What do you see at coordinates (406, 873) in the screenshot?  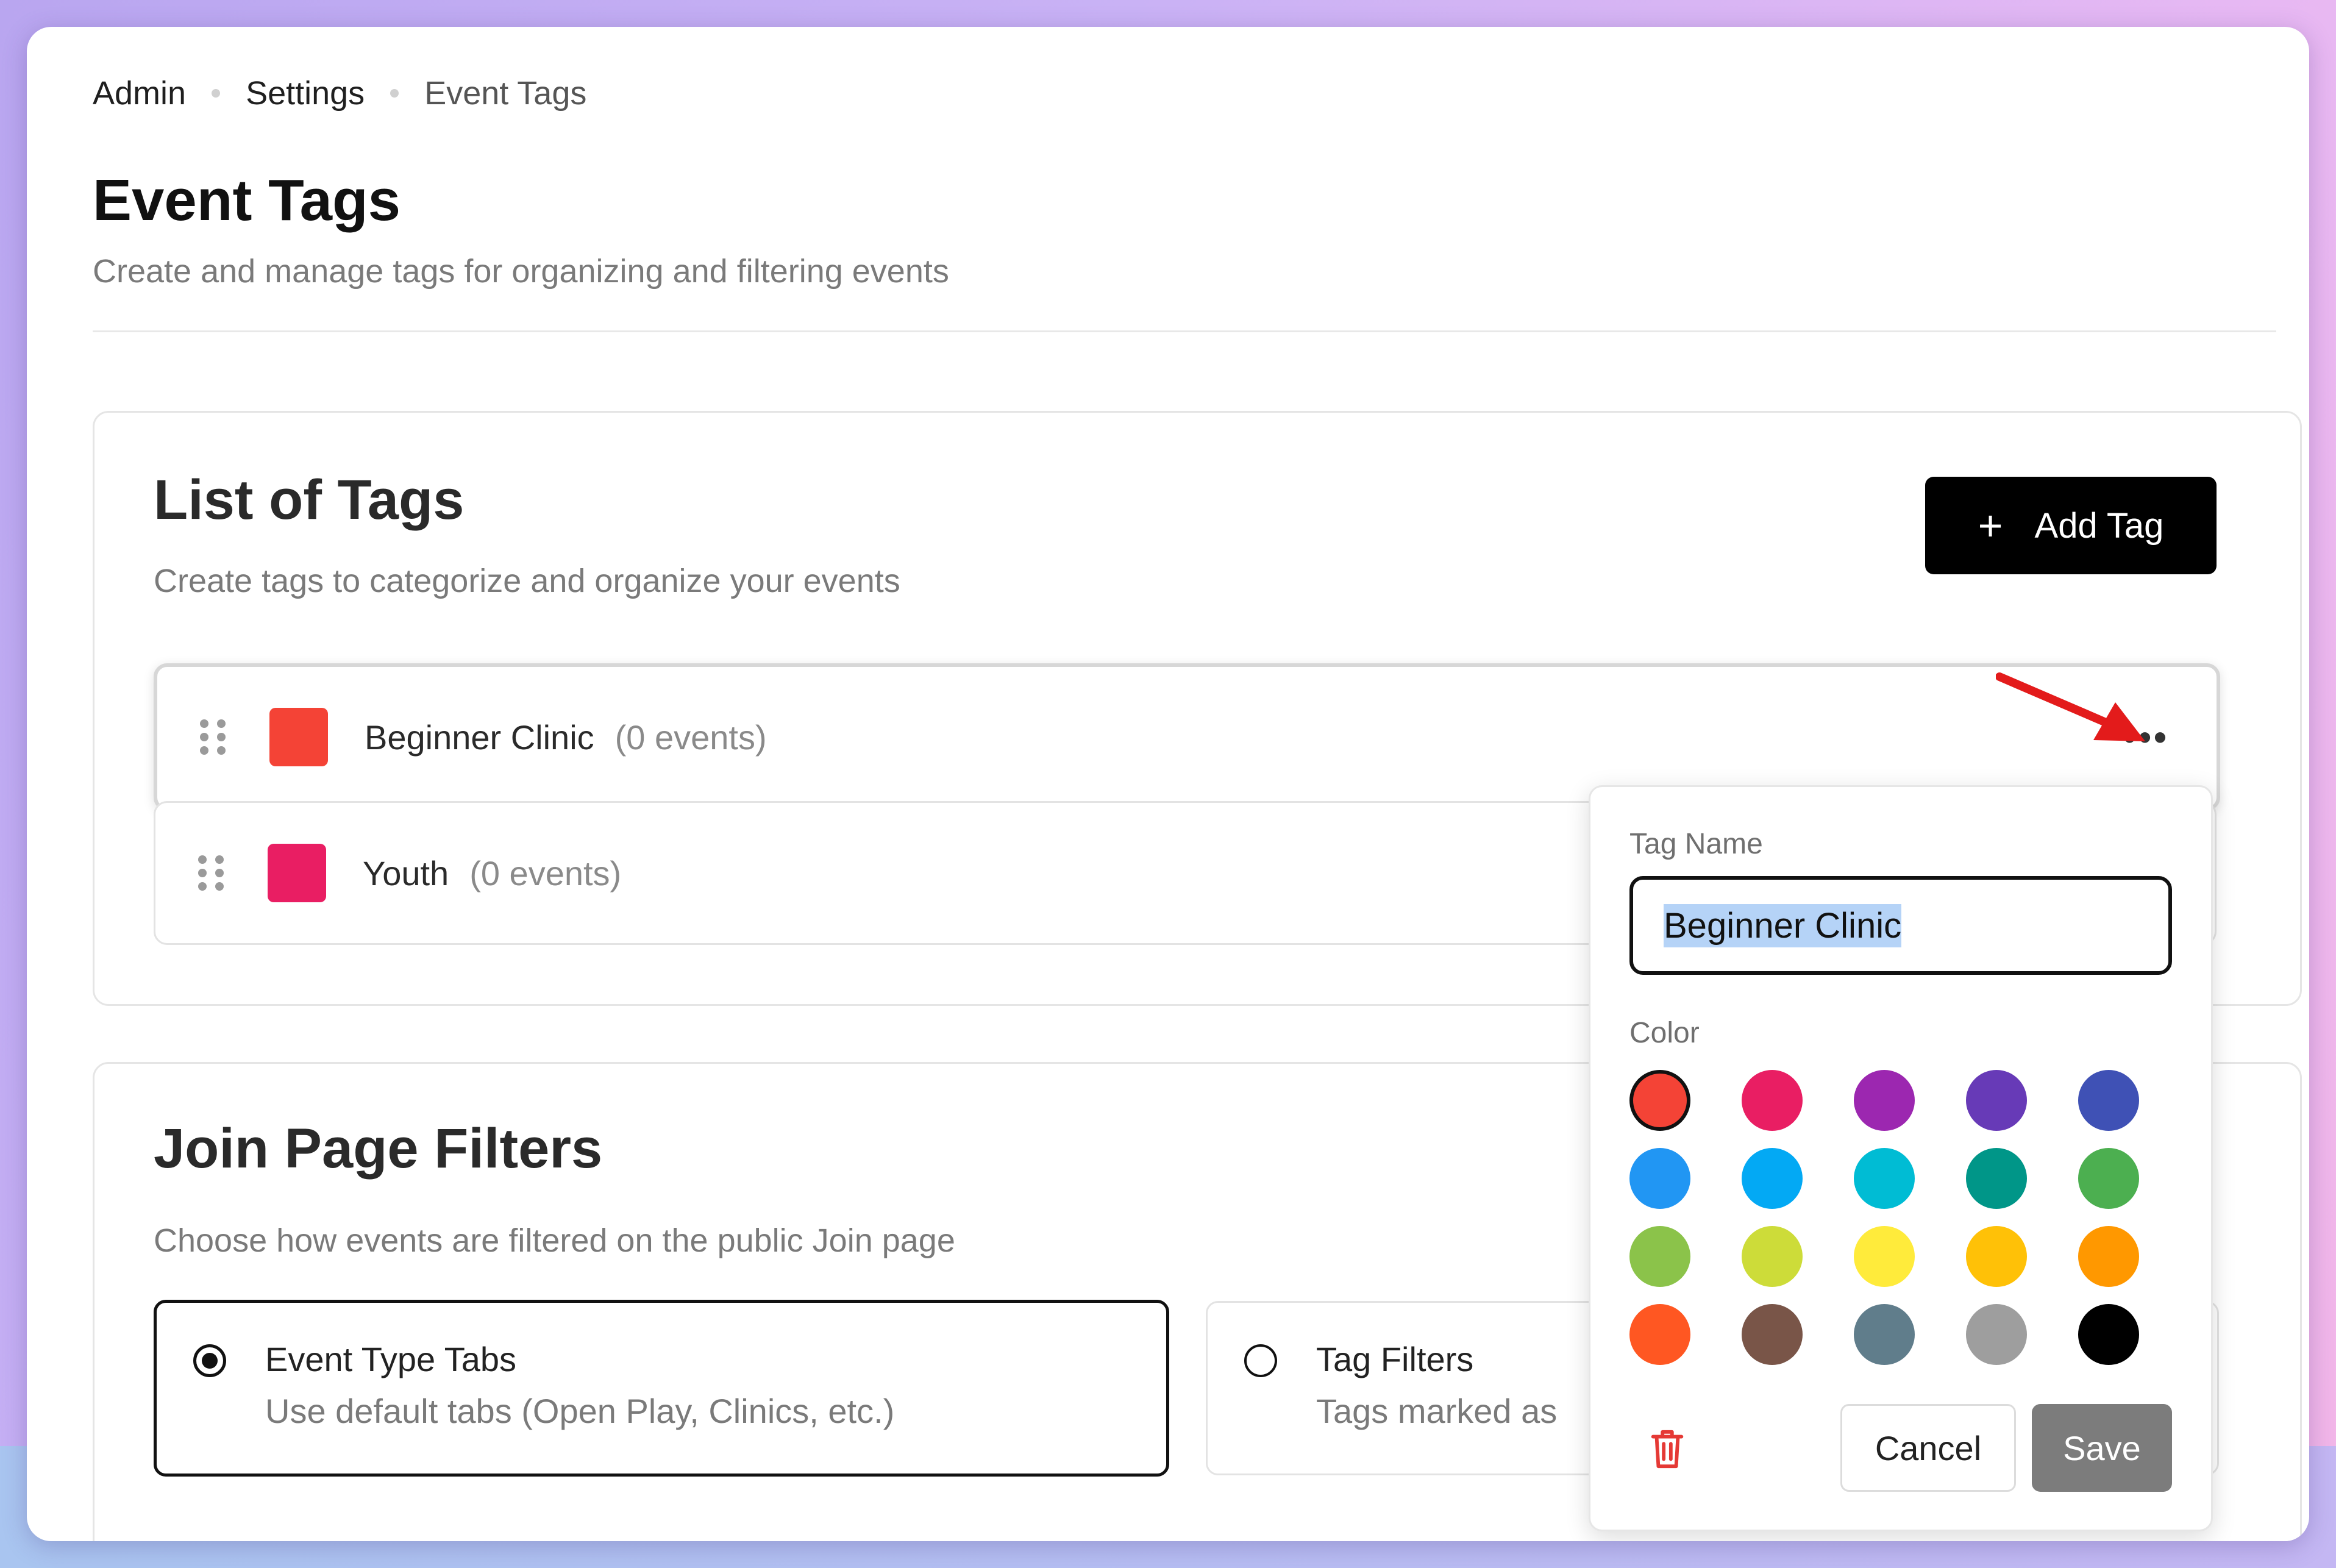 I see `tag-name: Youth` at bounding box center [406, 873].